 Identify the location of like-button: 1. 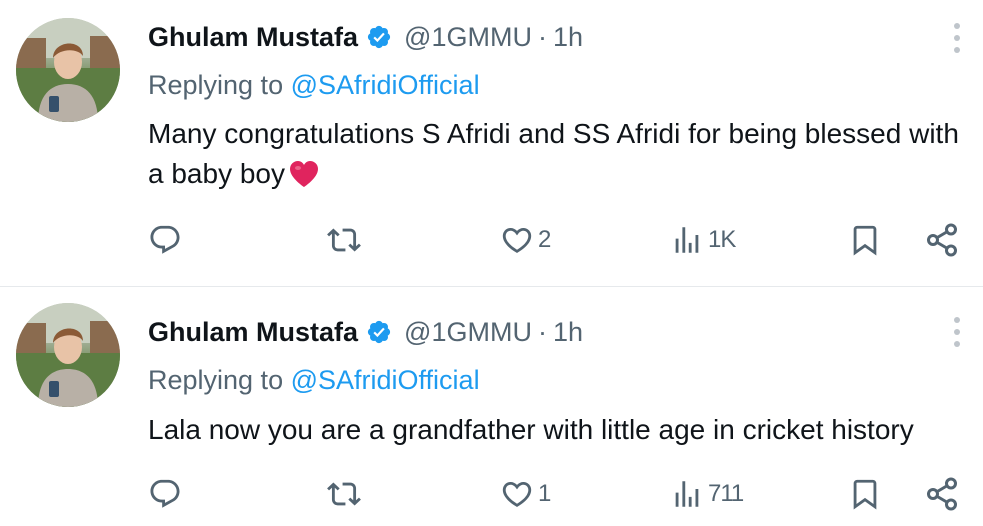
(525, 494).